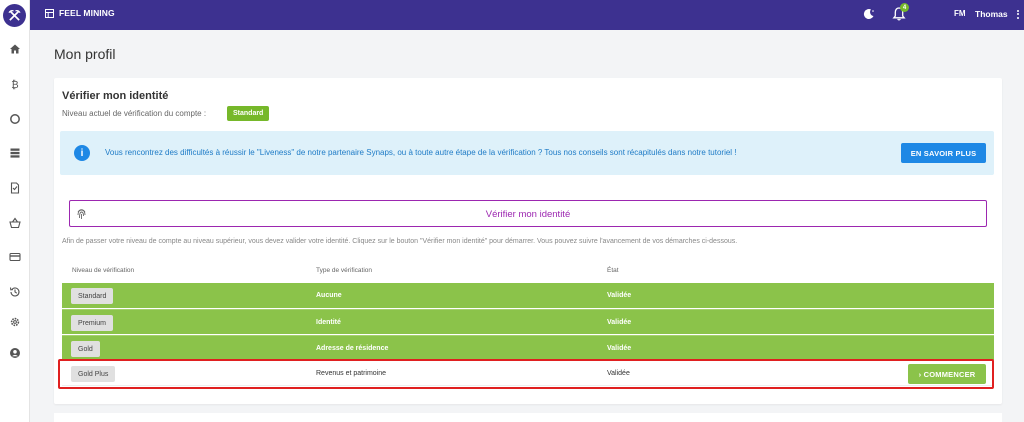 This screenshot has height=422, width=1024. I want to click on level-chip: Gold Plus, so click(93, 374).